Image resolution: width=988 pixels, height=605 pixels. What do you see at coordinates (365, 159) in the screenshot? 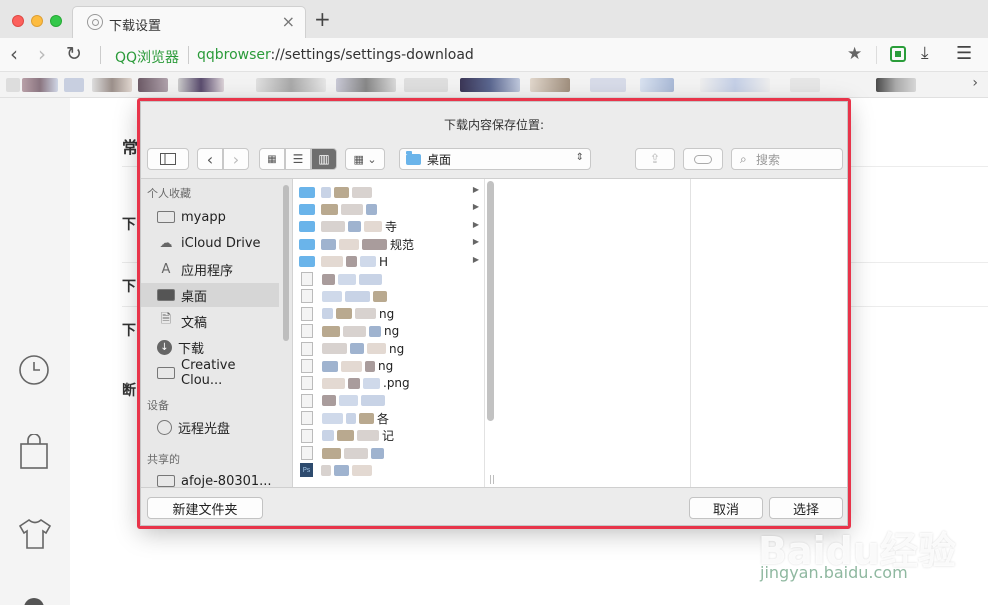
I see `arrange-button: ▦ ⌄` at bounding box center [365, 159].